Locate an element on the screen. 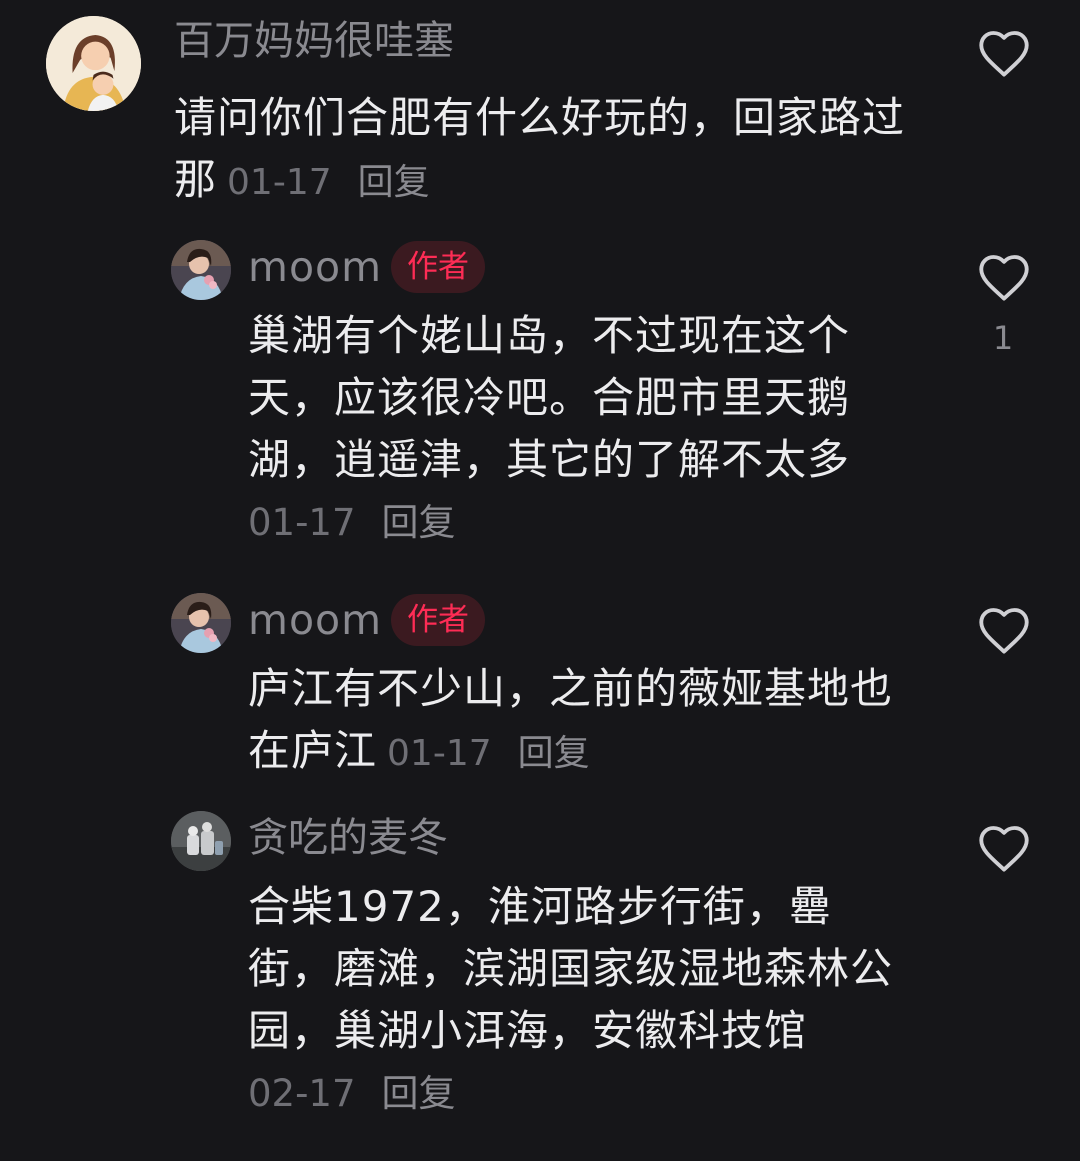 Image resolution: width=1080 pixels, height=1161 pixels. avatar-cartoon-icon is located at coordinates (93, 63).